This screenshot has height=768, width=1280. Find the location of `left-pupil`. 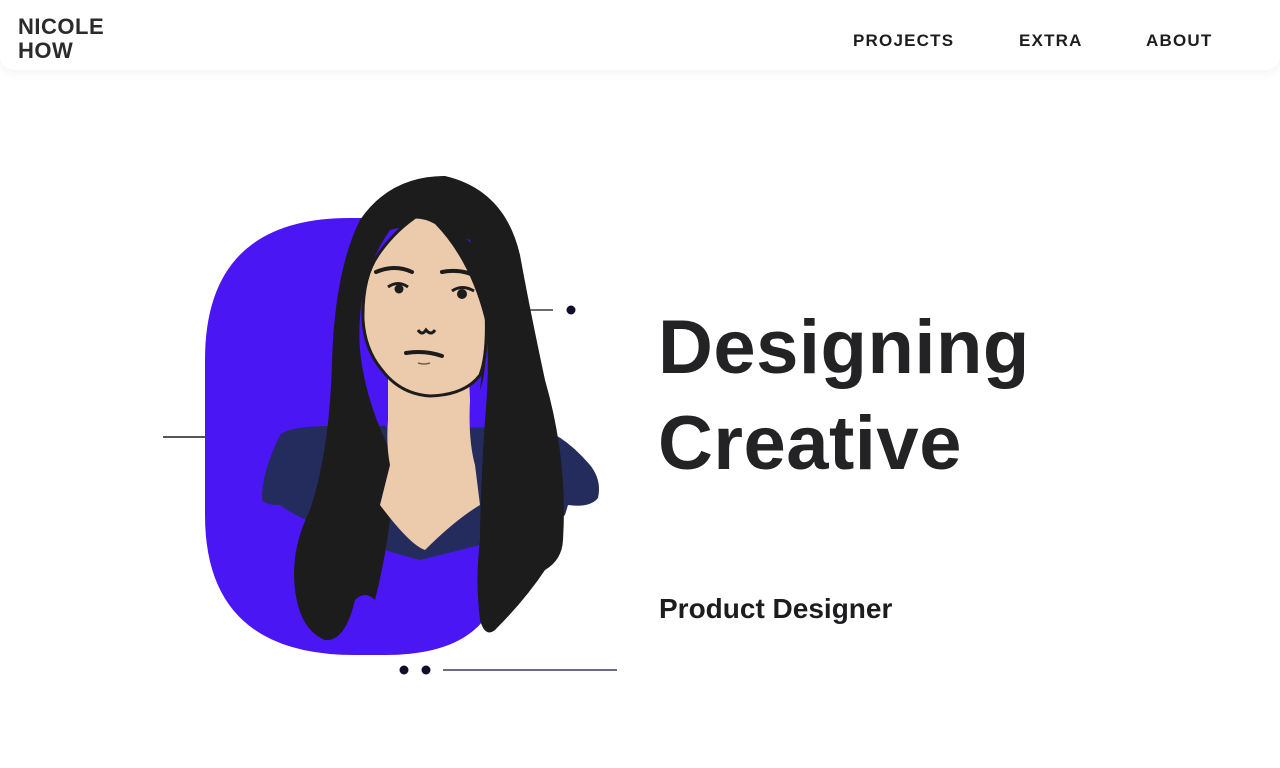

left-pupil is located at coordinates (399, 289).